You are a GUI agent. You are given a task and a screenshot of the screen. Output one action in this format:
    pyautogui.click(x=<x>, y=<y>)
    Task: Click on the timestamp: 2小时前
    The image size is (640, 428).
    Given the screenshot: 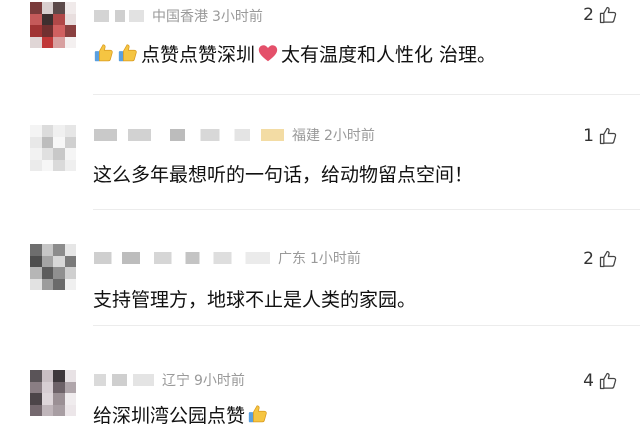 What is the action you would take?
    pyautogui.click(x=349, y=136)
    